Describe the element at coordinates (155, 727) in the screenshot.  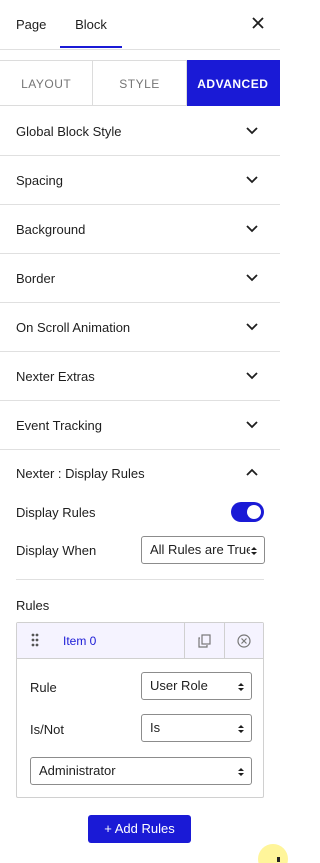
I see `isnot-value: Is` at that location.